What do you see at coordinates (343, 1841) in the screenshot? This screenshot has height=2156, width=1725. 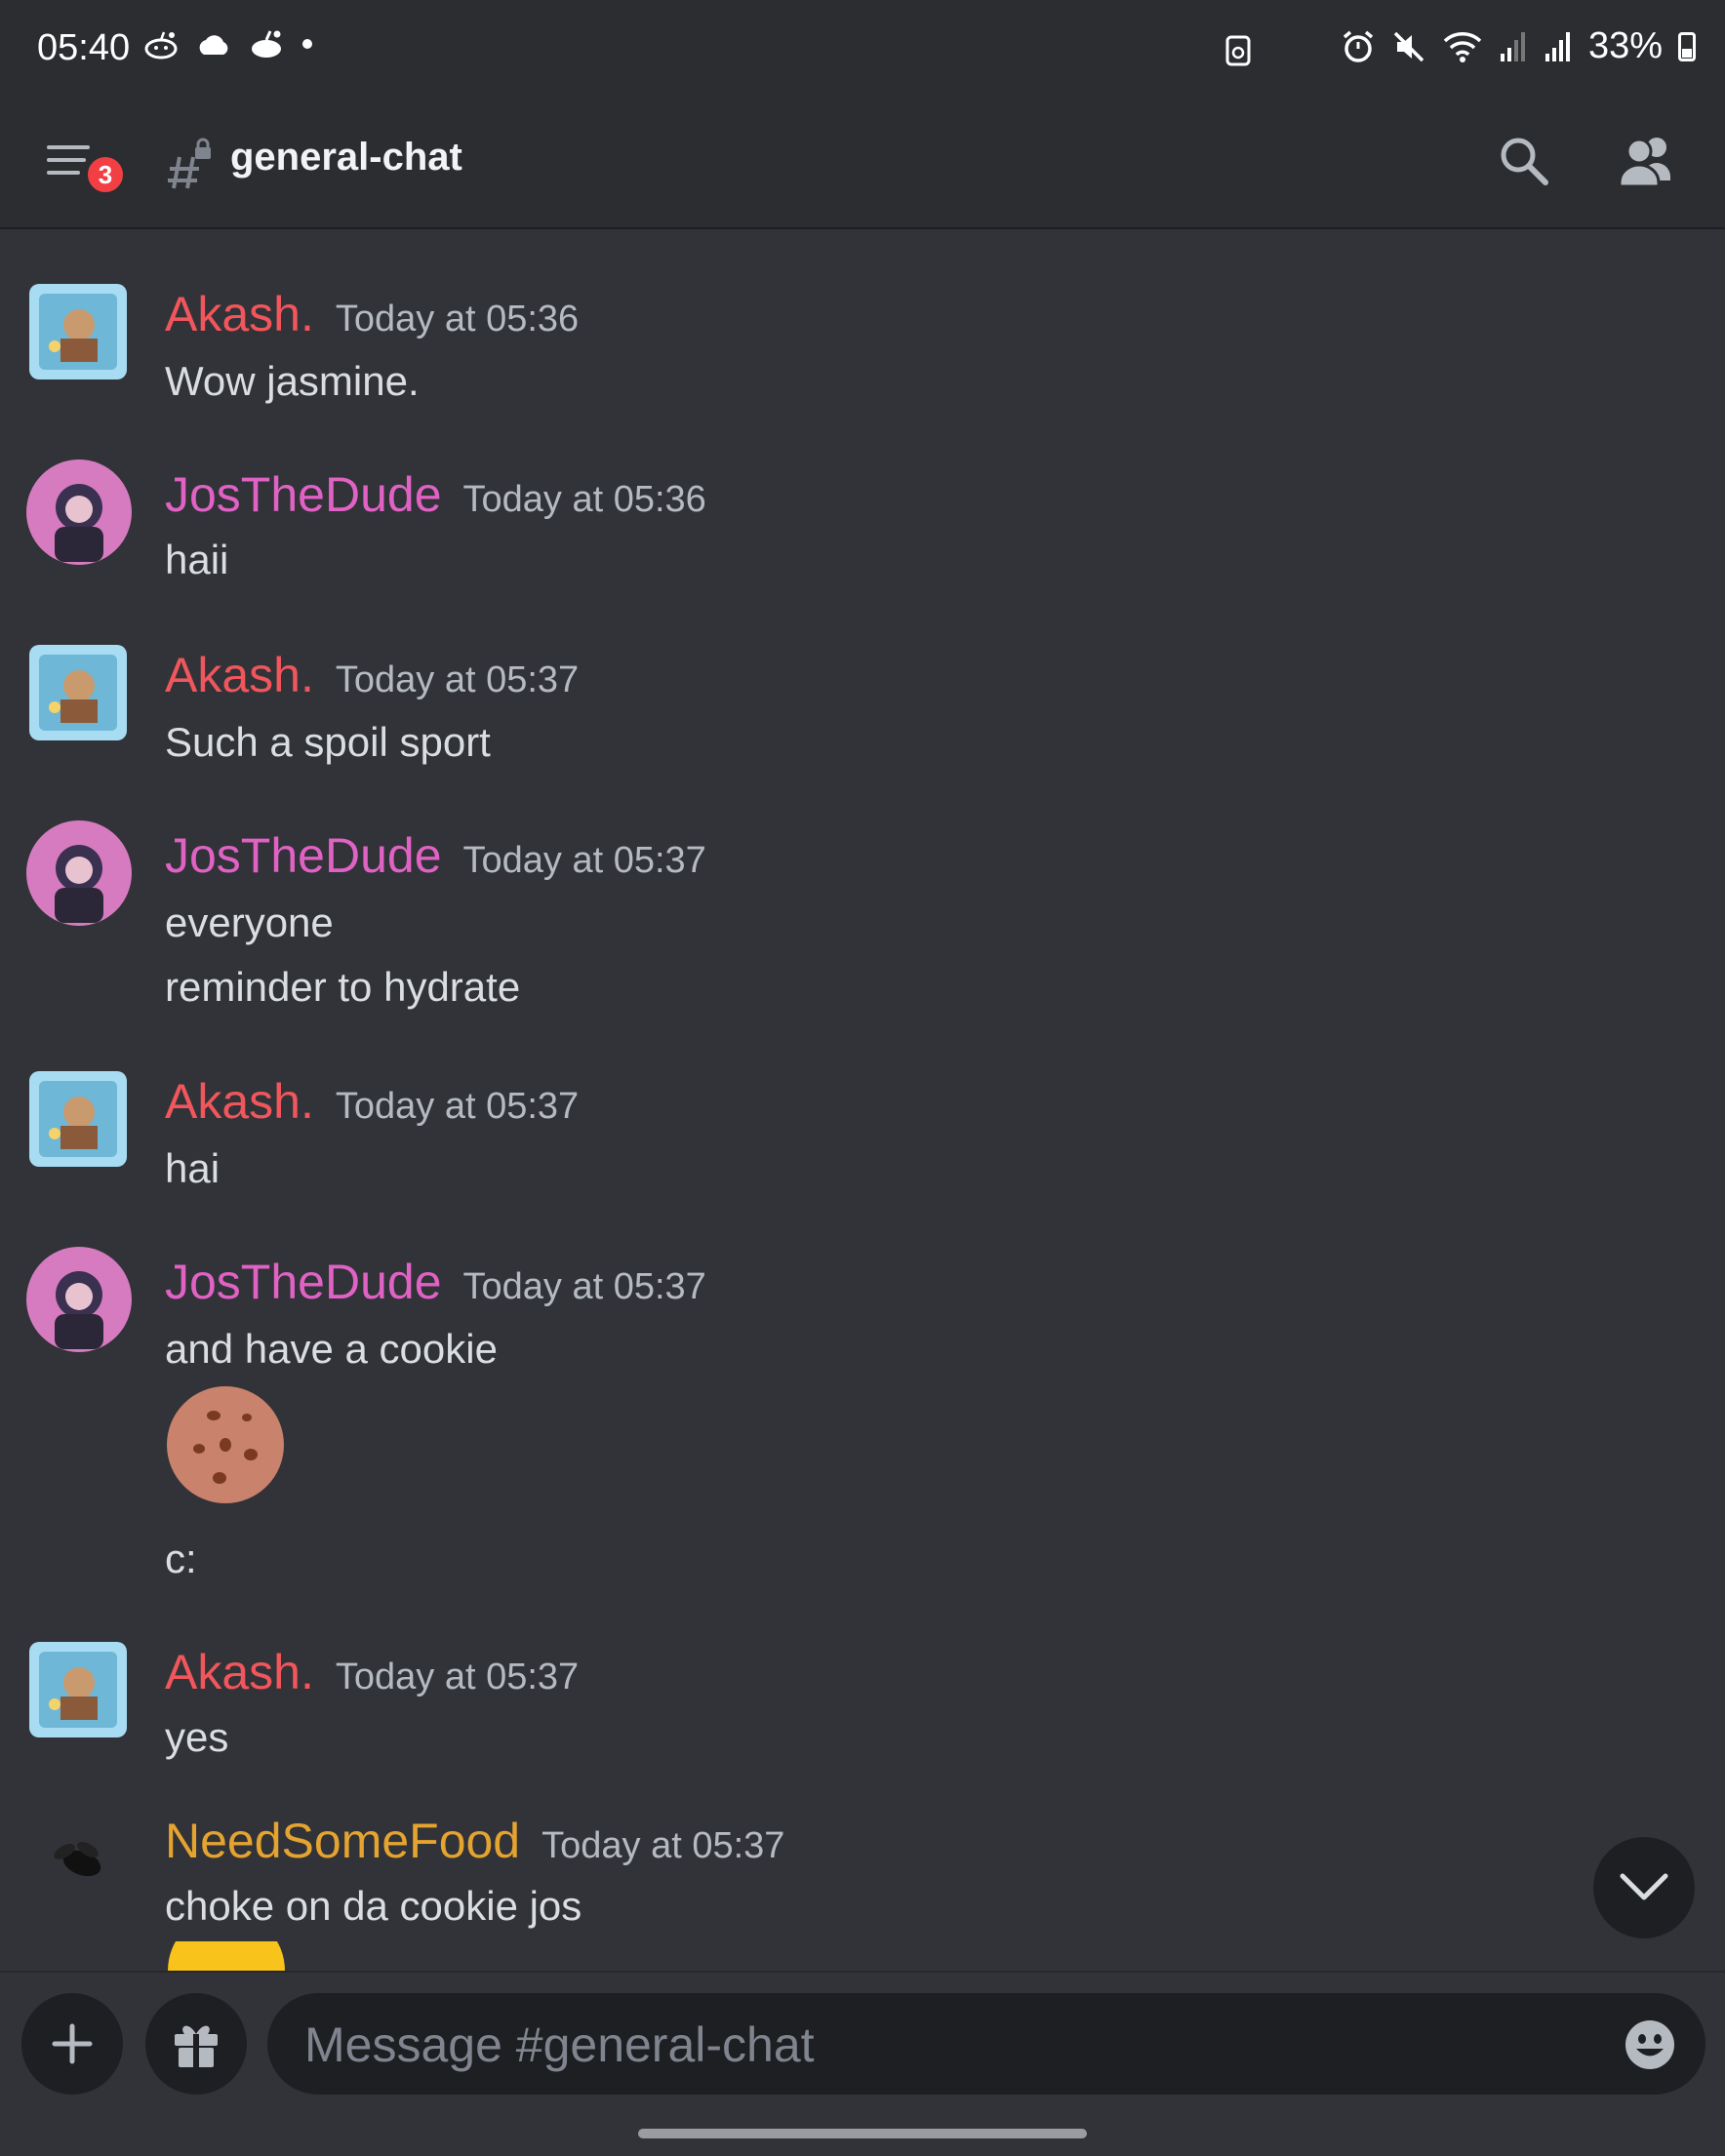 I see `message-author: NeedSomeFood` at bounding box center [343, 1841].